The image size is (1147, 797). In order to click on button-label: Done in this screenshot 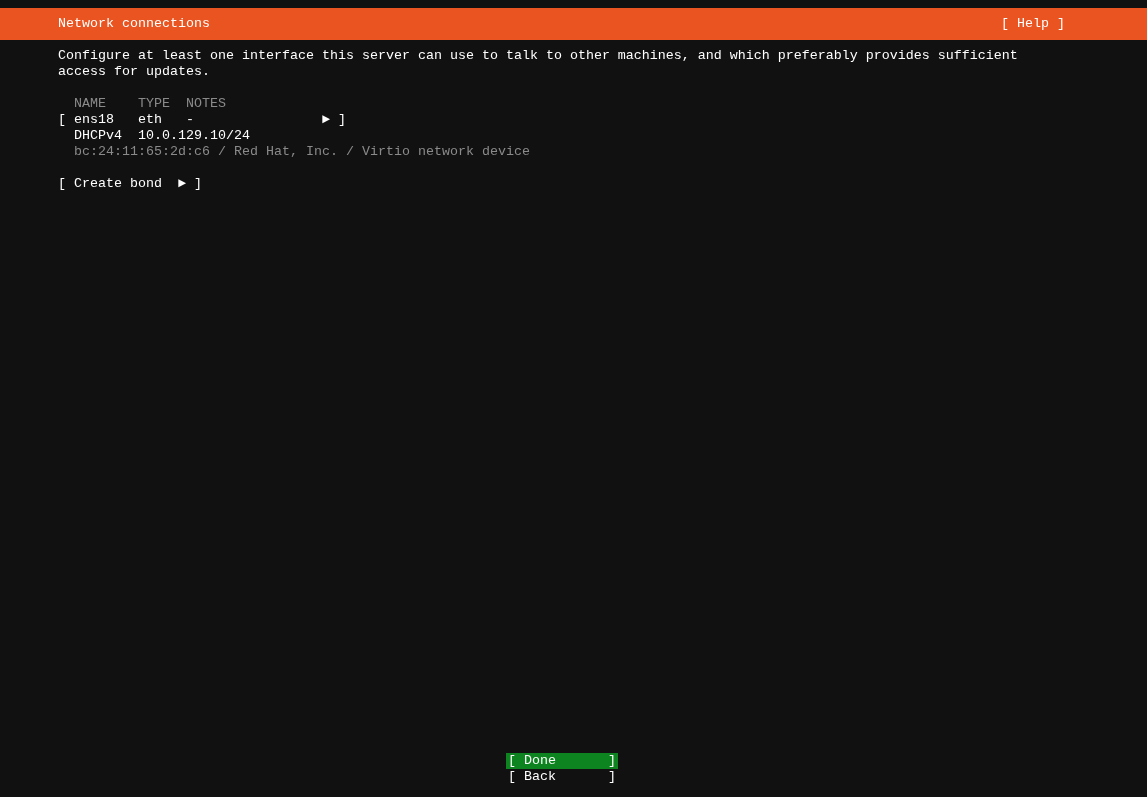, I will do `click(540, 761)`.